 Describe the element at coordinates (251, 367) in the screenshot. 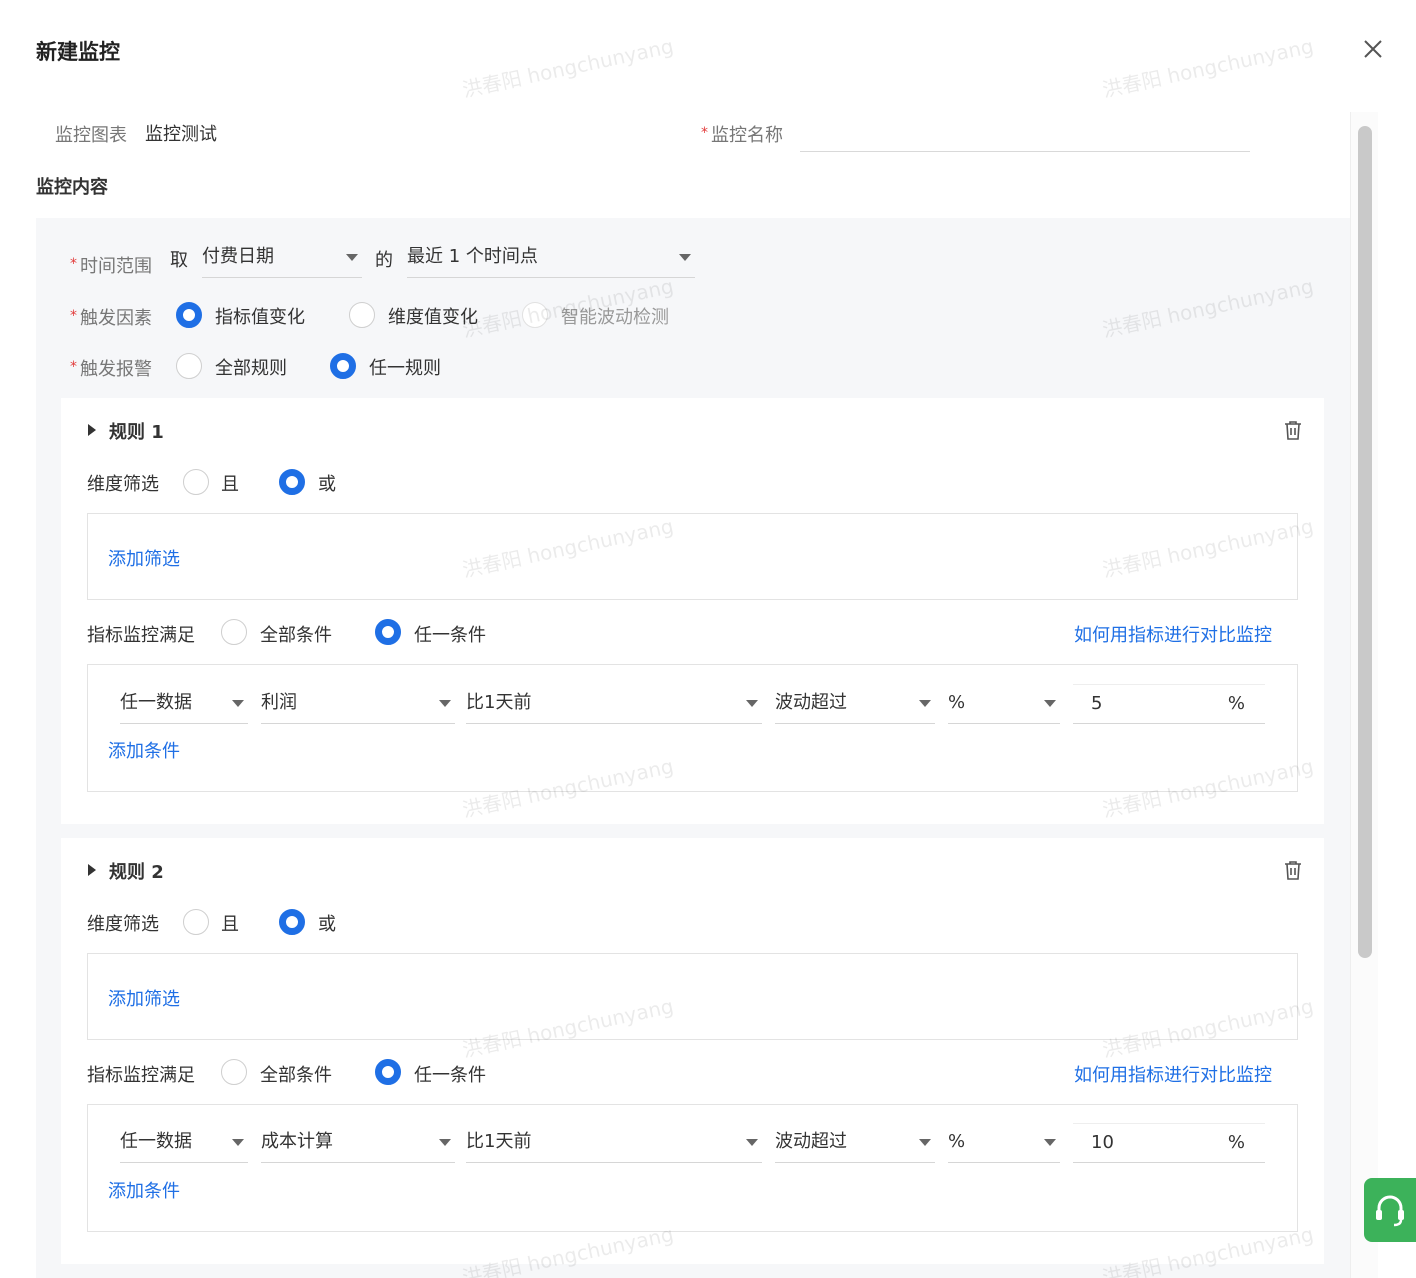

I see `alarm-option-all: 全部规则` at that location.